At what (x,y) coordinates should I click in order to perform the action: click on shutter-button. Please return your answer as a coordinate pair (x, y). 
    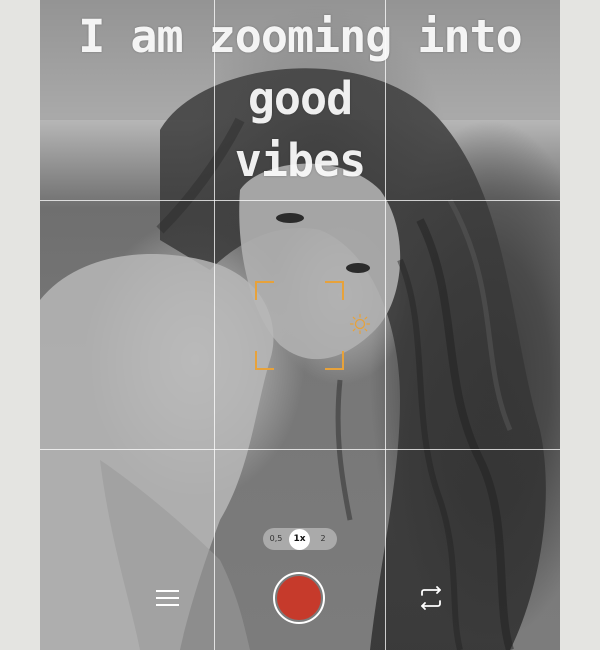
    Looking at the image, I should click on (299, 598).